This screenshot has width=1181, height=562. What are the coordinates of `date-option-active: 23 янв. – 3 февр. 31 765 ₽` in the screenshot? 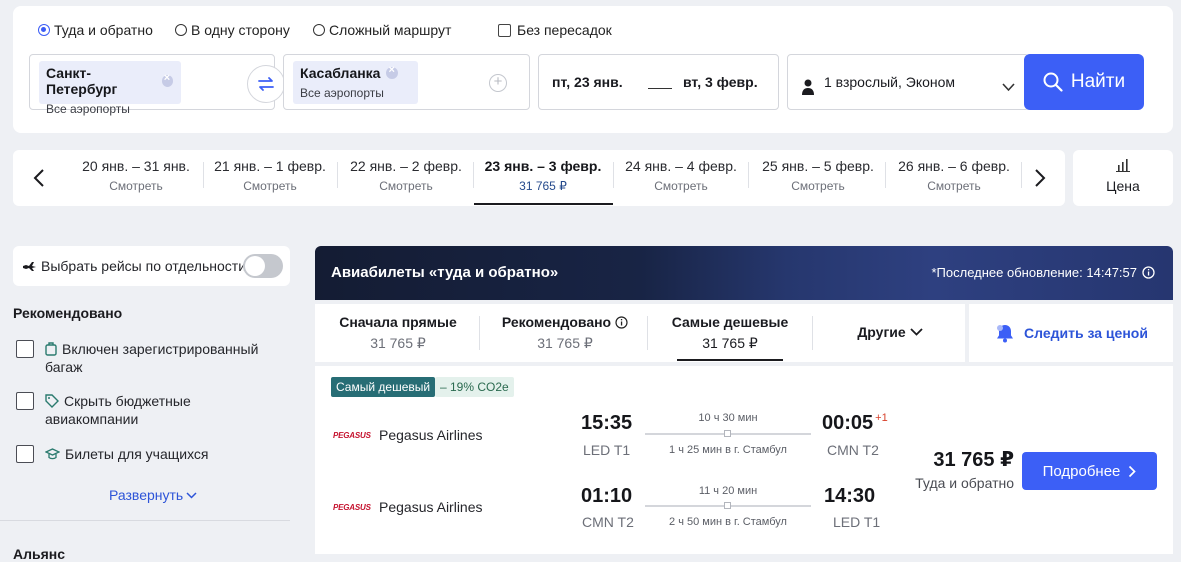 It's located at (543, 175).